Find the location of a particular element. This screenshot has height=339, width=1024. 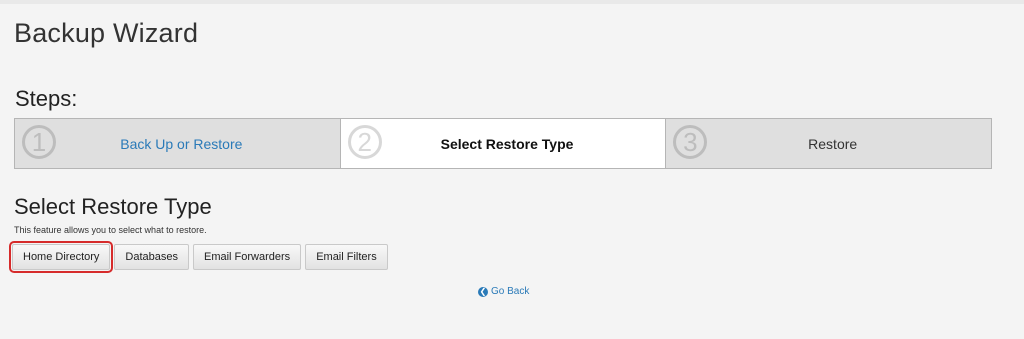

step-number-3: 3 is located at coordinates (690, 142).